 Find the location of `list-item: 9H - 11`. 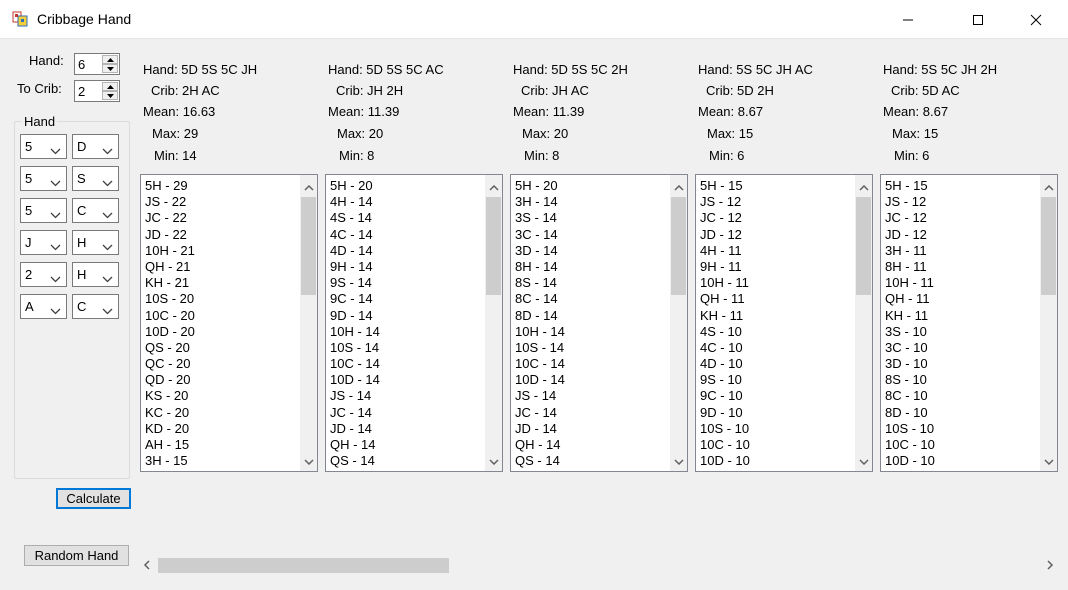

list-item: 9H - 11 is located at coordinates (776, 267).